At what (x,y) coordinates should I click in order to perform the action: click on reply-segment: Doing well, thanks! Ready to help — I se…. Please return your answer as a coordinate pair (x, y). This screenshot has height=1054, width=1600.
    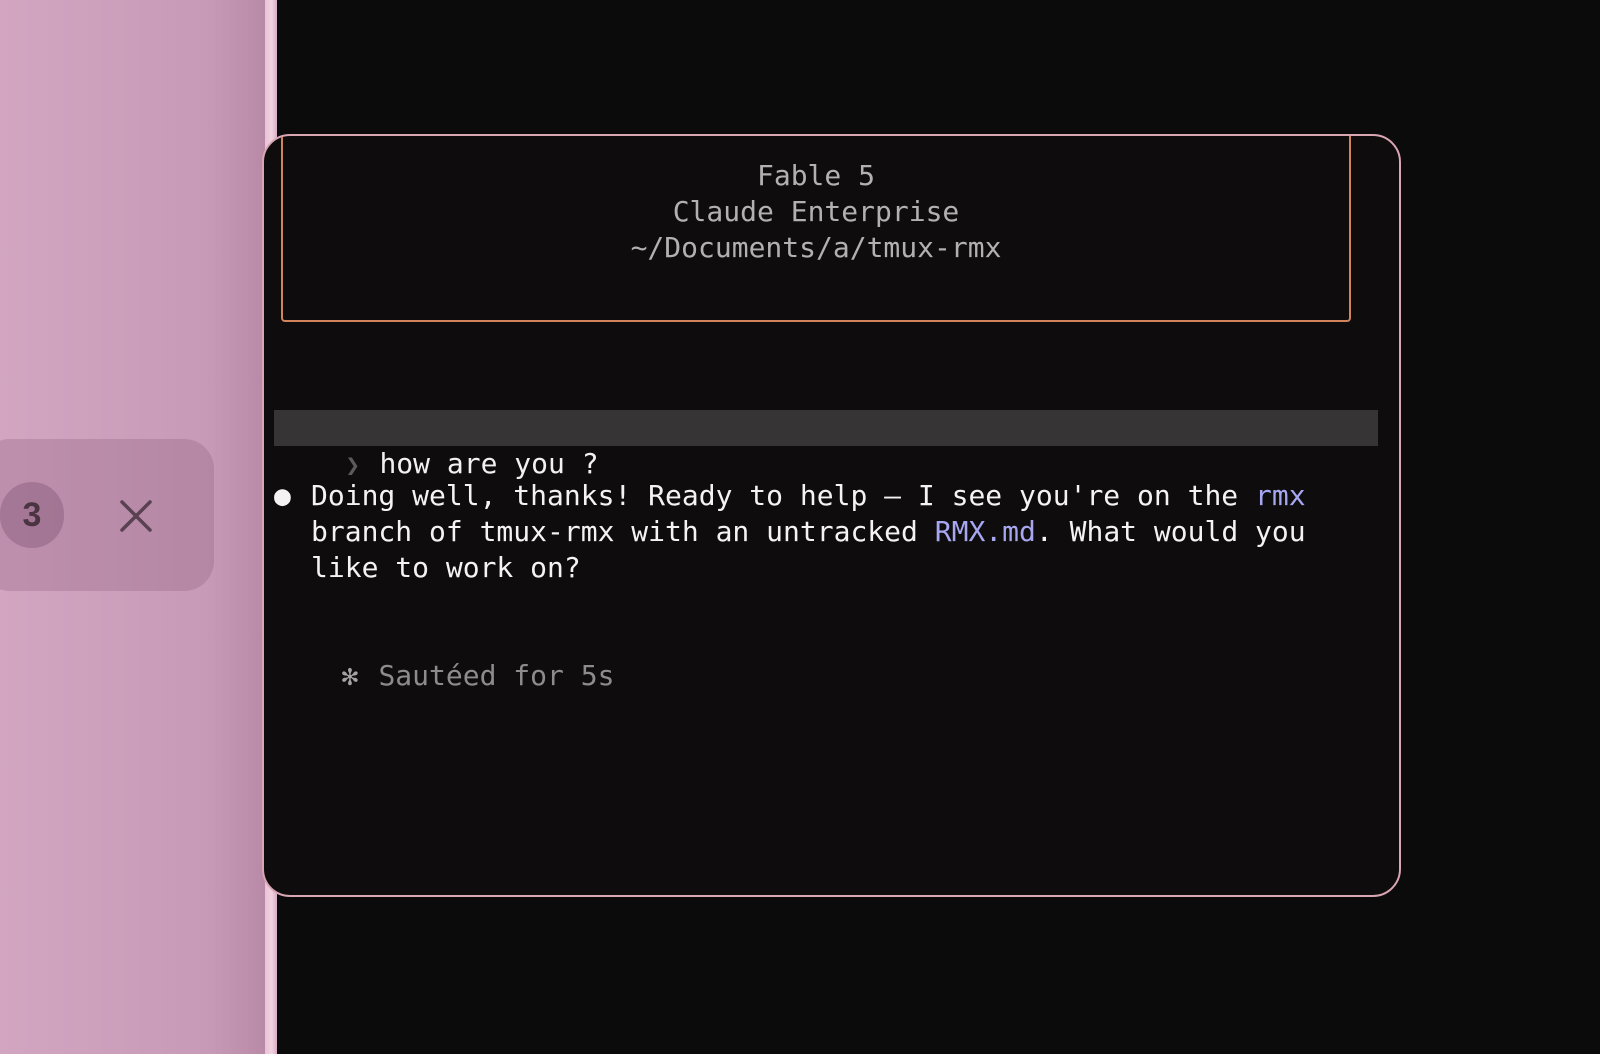
    Looking at the image, I should click on (783, 495).